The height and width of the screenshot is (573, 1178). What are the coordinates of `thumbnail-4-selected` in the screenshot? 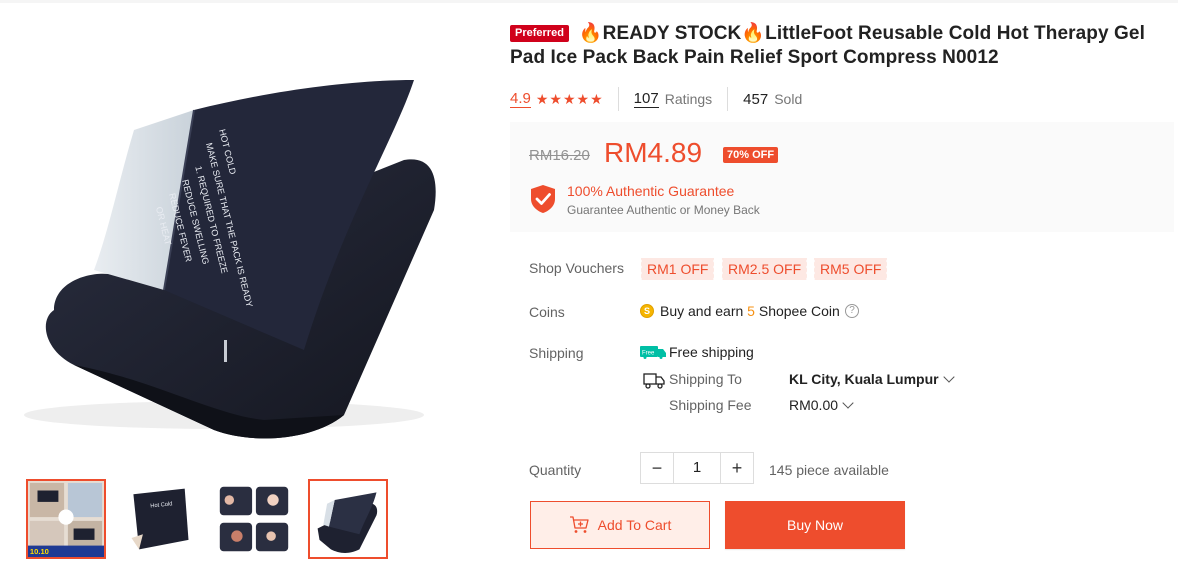 It's located at (348, 519).